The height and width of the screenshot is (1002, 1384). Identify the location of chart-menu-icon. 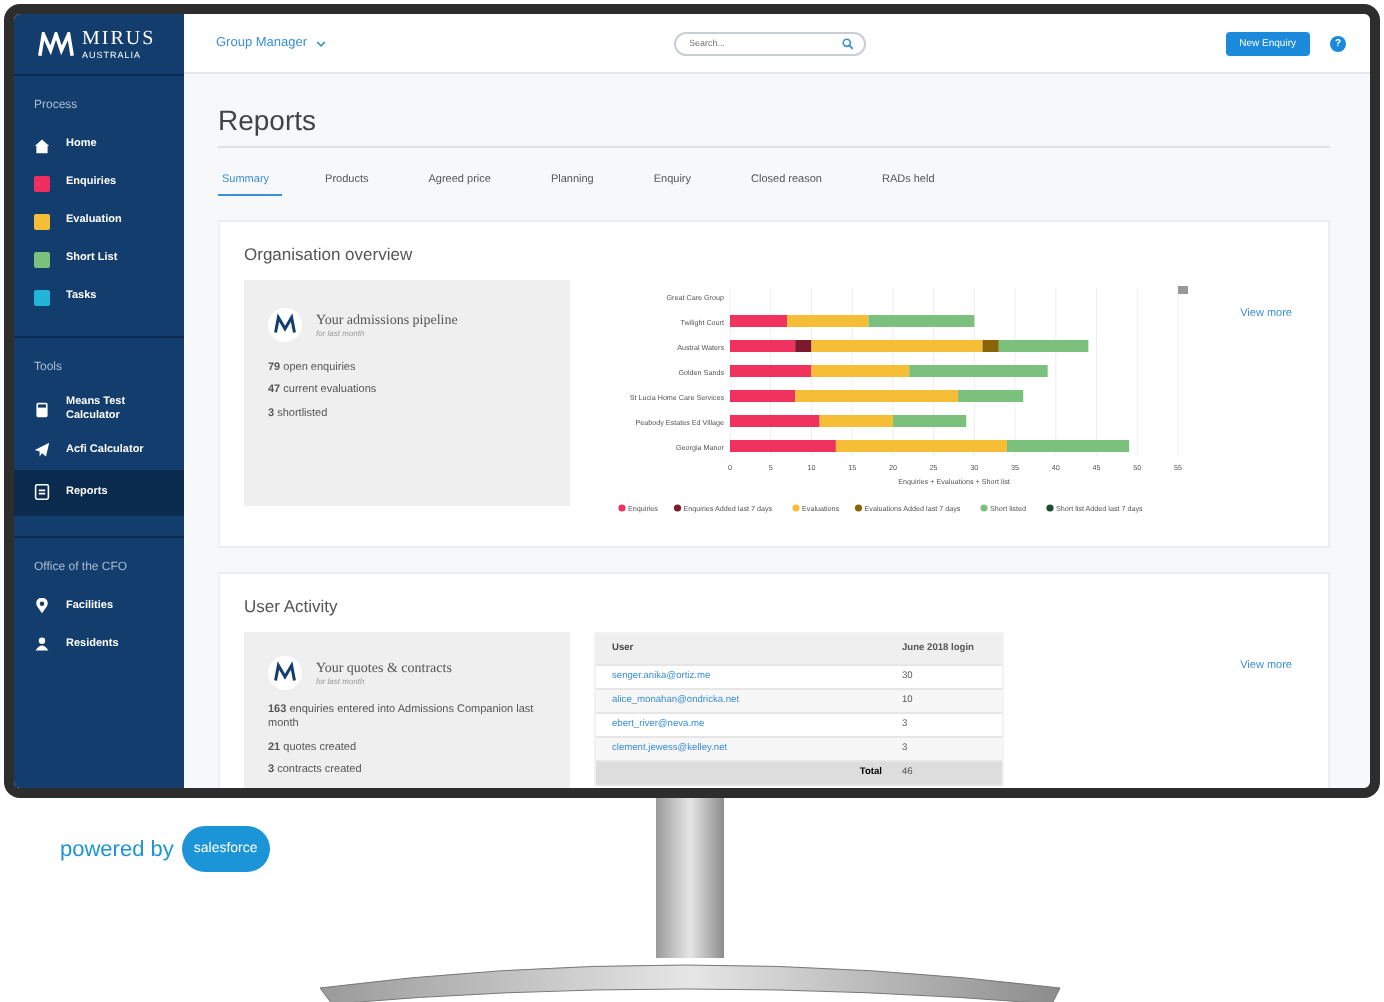
(1183, 290).